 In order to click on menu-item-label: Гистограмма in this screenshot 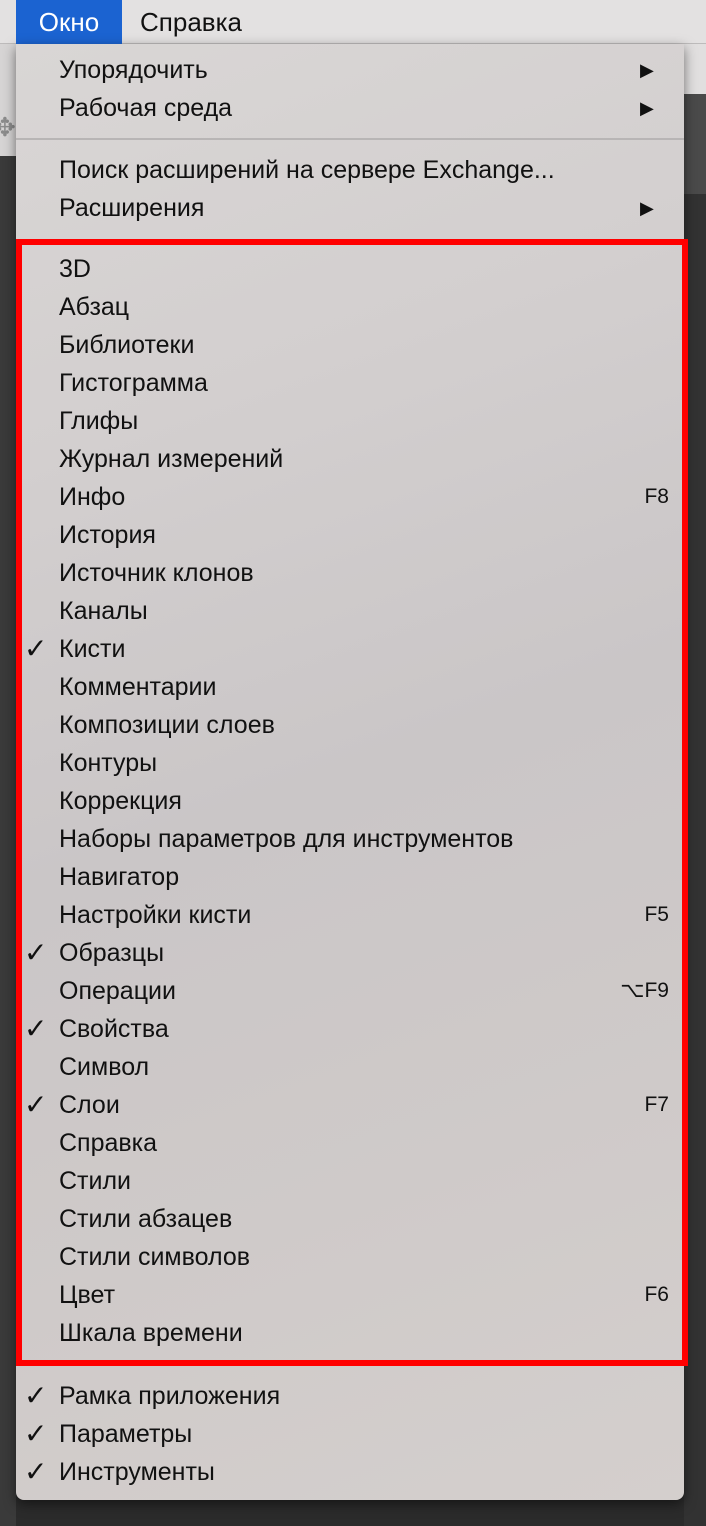, I will do `click(133, 383)`.